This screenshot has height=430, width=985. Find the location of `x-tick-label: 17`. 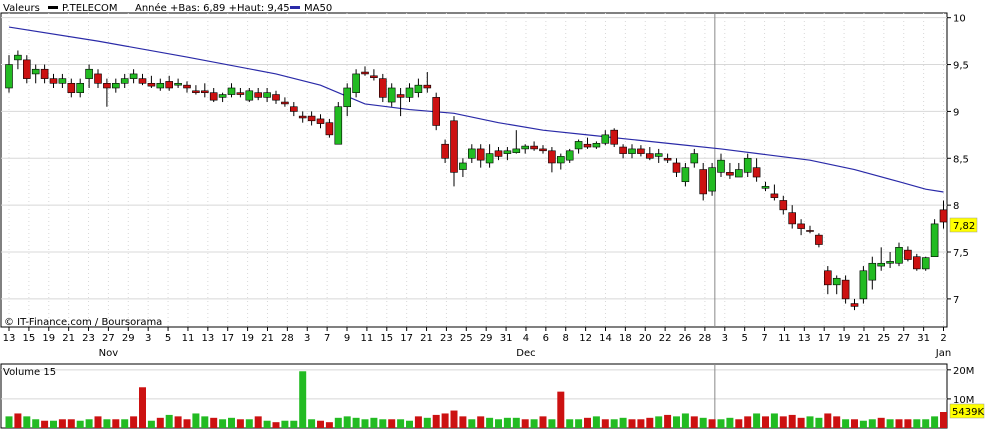

x-tick-label: 17 is located at coordinates (406, 338).